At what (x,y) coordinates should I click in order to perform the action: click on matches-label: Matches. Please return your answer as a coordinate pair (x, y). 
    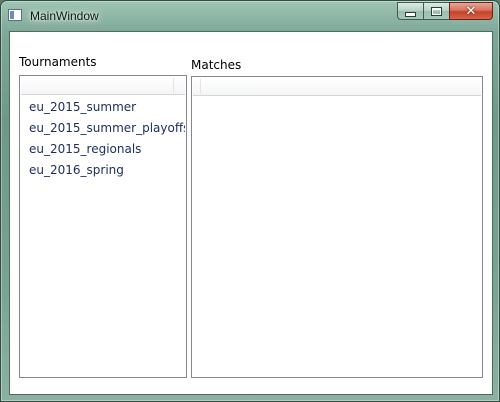
    Looking at the image, I should click on (216, 65).